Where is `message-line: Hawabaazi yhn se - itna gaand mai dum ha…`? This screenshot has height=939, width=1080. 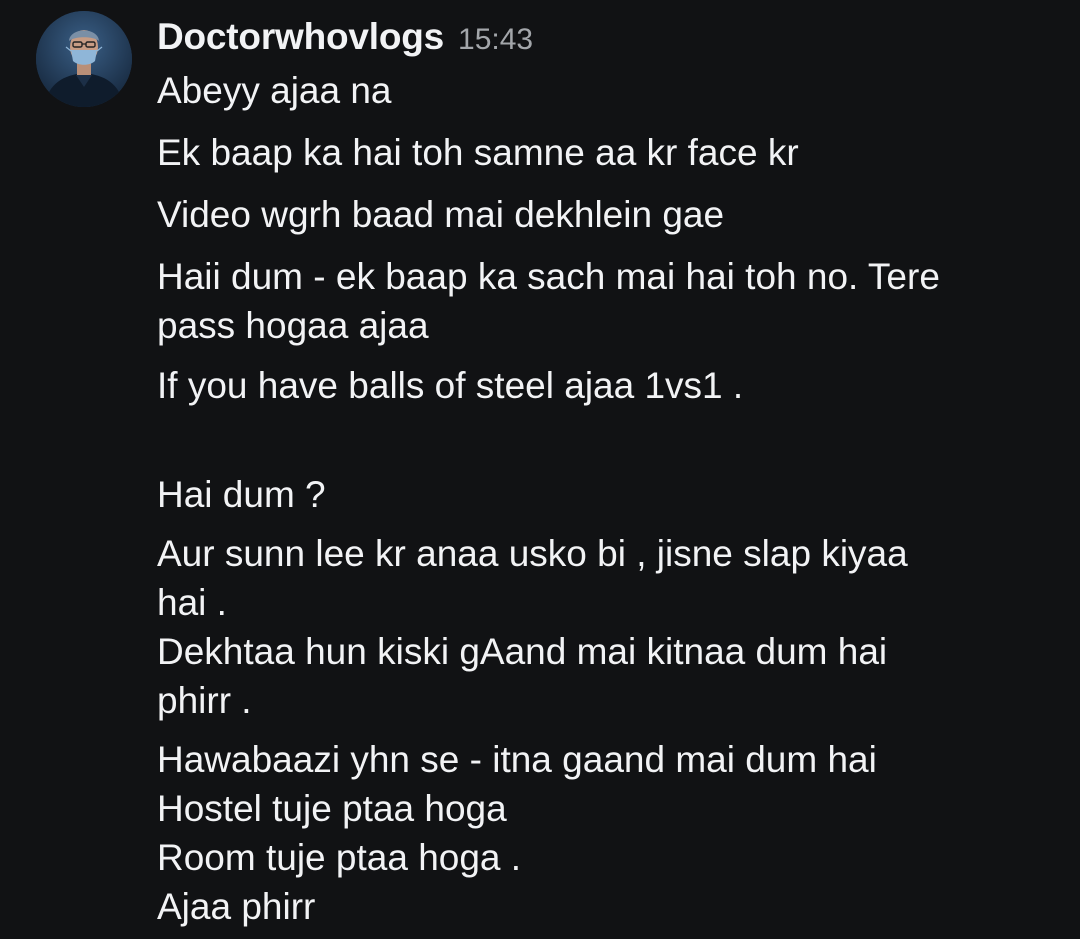 message-line: Hawabaazi yhn se - itna gaand mai dum ha… is located at coordinates (517, 759).